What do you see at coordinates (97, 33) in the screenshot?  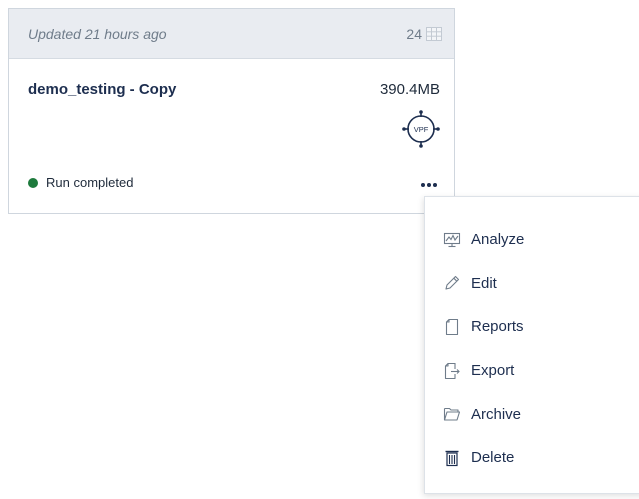 I see `updated-timestamp: Updated 21 hours ago` at bounding box center [97, 33].